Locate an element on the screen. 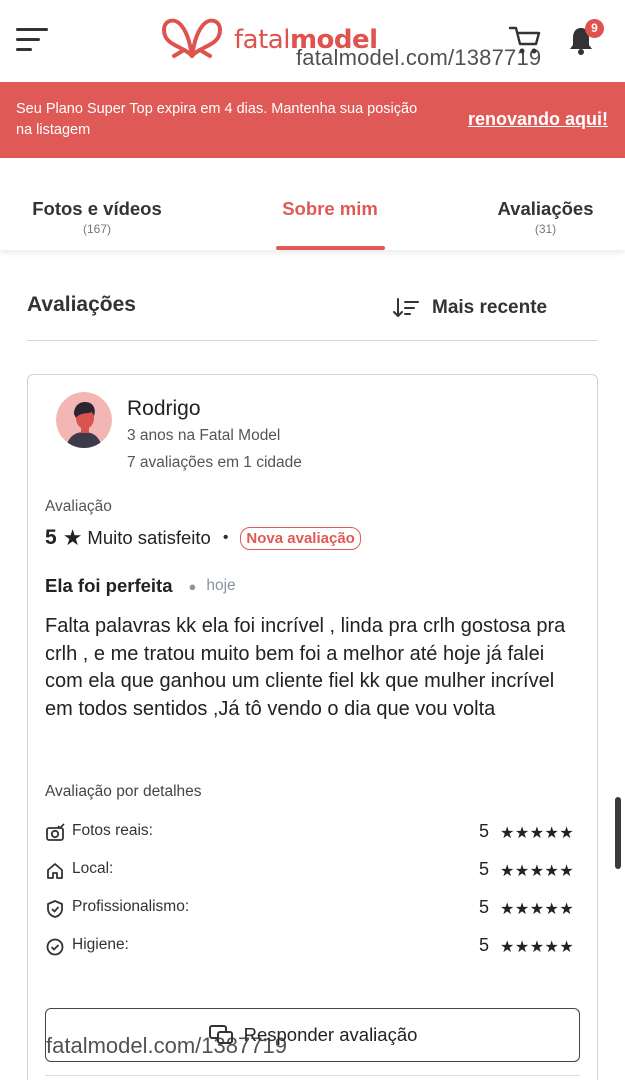 This screenshot has width=625, height=1080. reviewer-review-count: 7 avaliações em 1 cidade is located at coordinates (214, 462).